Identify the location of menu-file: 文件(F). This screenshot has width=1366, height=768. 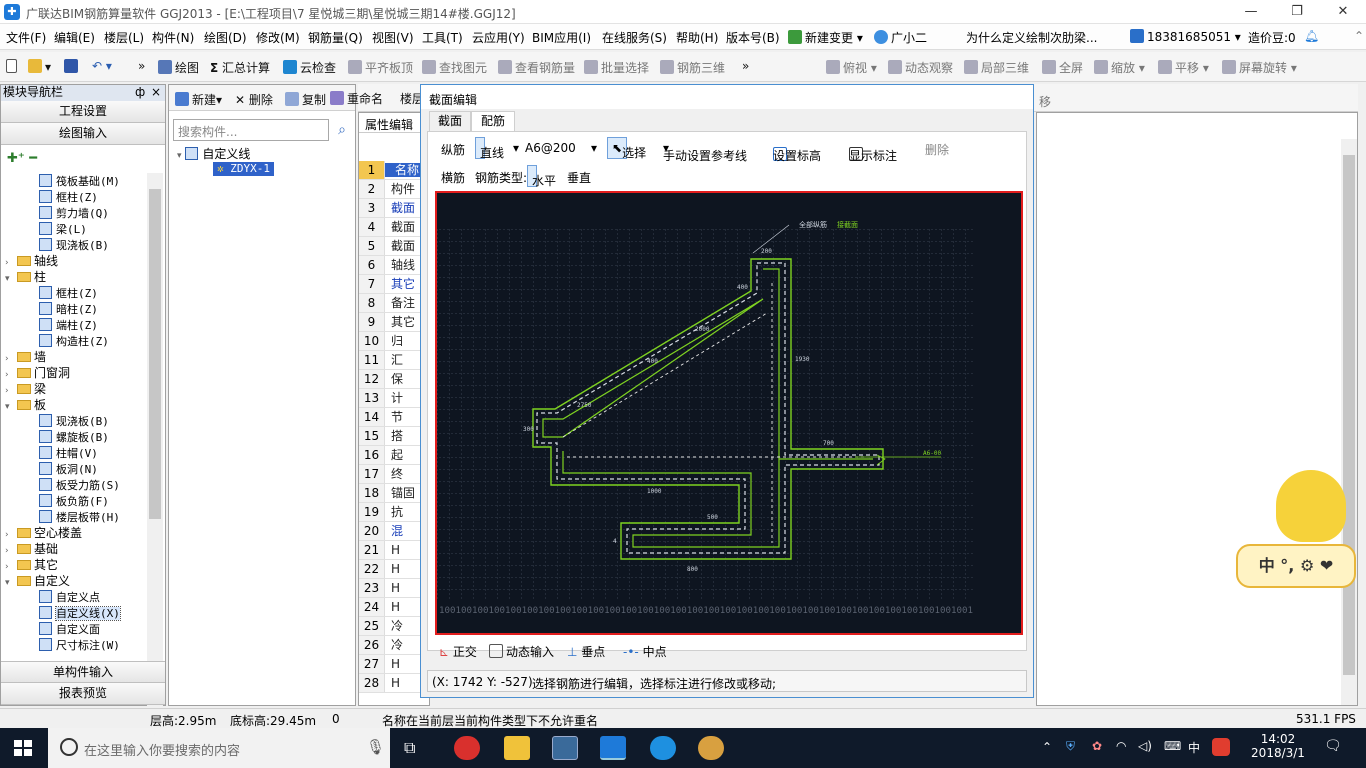
(26, 37).